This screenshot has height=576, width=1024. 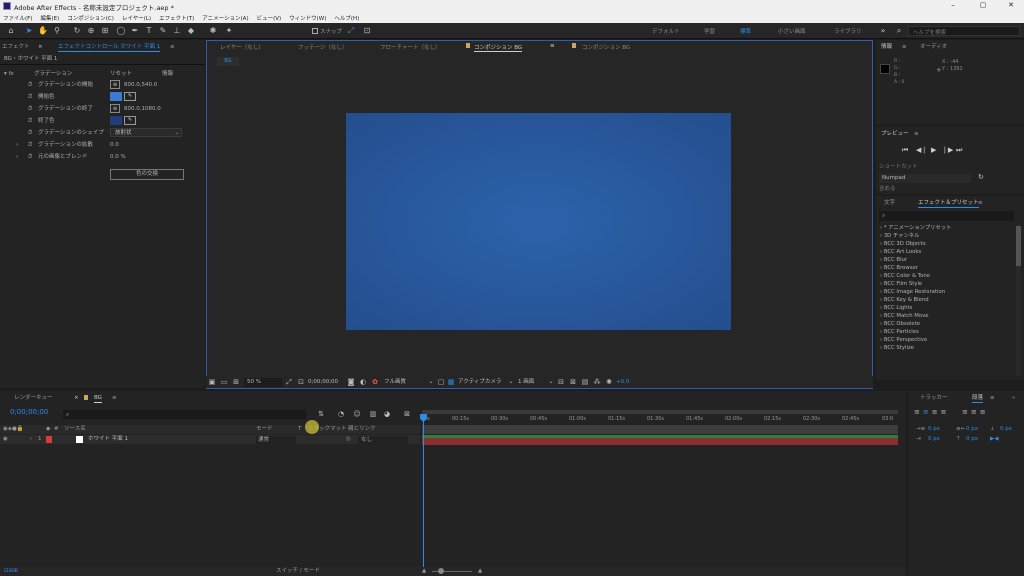 I want to click on zoom-out-icon: ▲, so click(x=424, y=571).